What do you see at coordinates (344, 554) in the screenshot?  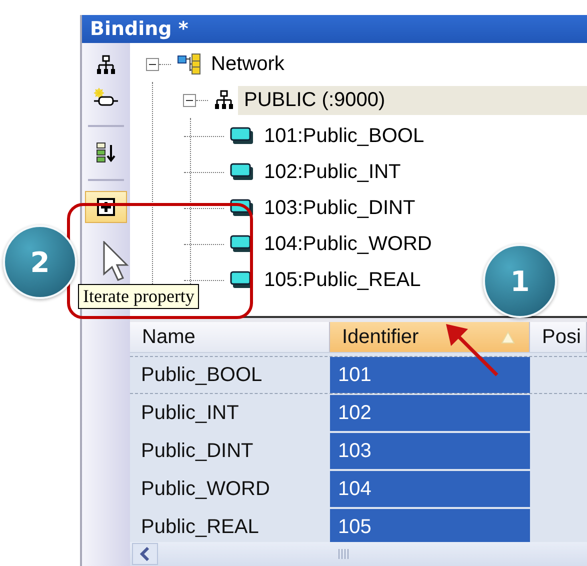 I see `scroll-grip-icon` at bounding box center [344, 554].